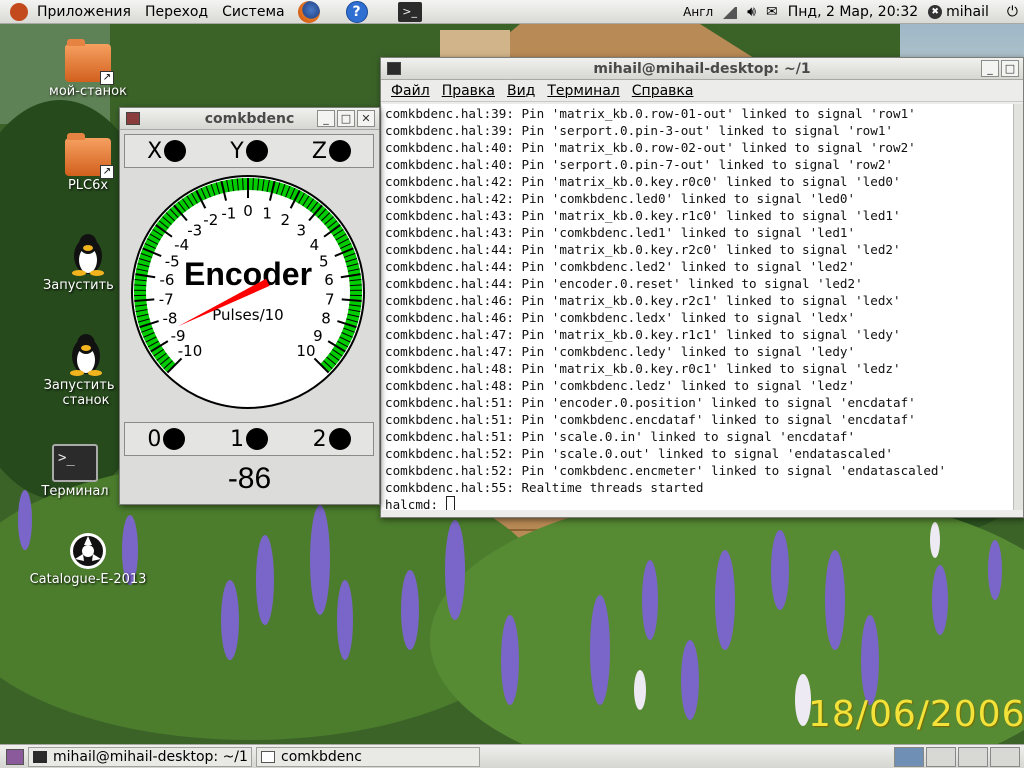  I want to click on terminal-titlebar: mihail@mihail-desktop: ~/1 _ □, so click(702, 69).